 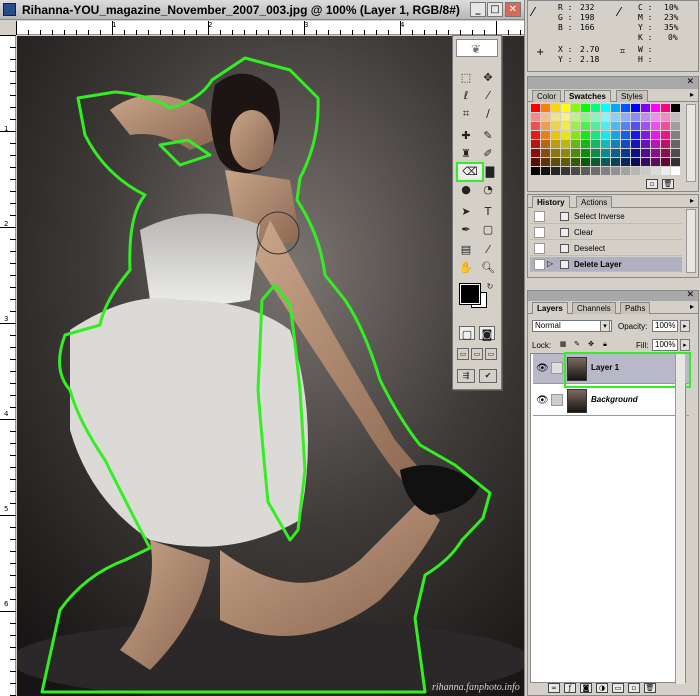 What do you see at coordinates (665, 345) in the screenshot?
I see `fill-field: 100%` at bounding box center [665, 345].